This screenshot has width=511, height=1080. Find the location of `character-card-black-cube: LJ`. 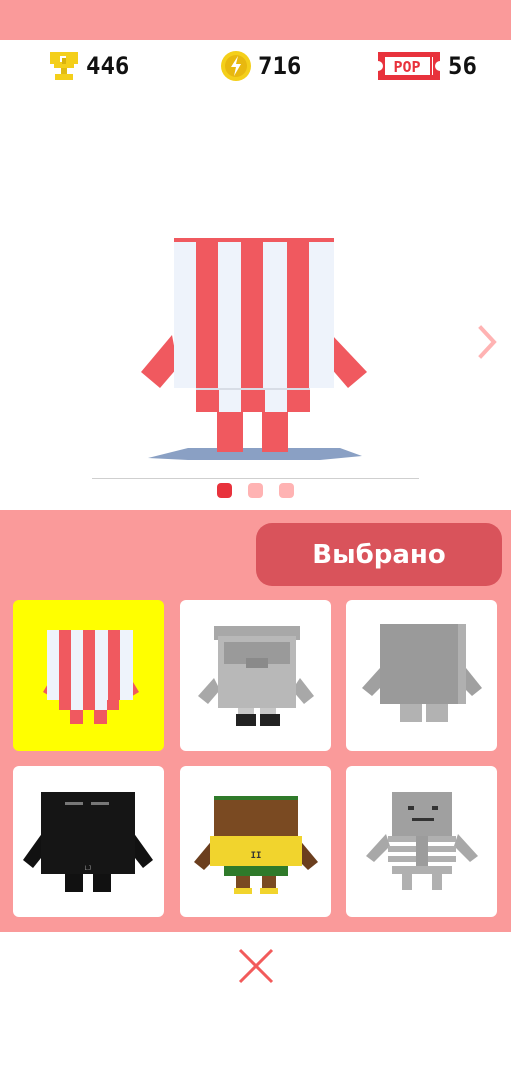

character-card-black-cube: LJ is located at coordinates (88, 841).